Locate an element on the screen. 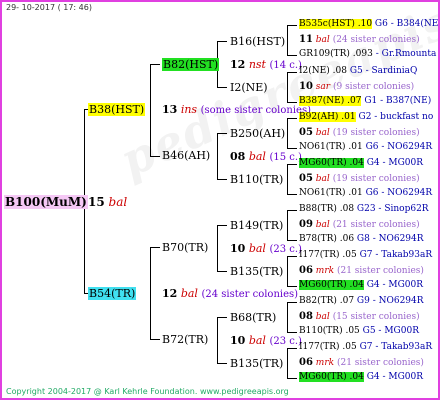 This screenshot has width=440, height=400. date-stamp: 29- 10-2017 ( 17: 46) is located at coordinates (49, 7).